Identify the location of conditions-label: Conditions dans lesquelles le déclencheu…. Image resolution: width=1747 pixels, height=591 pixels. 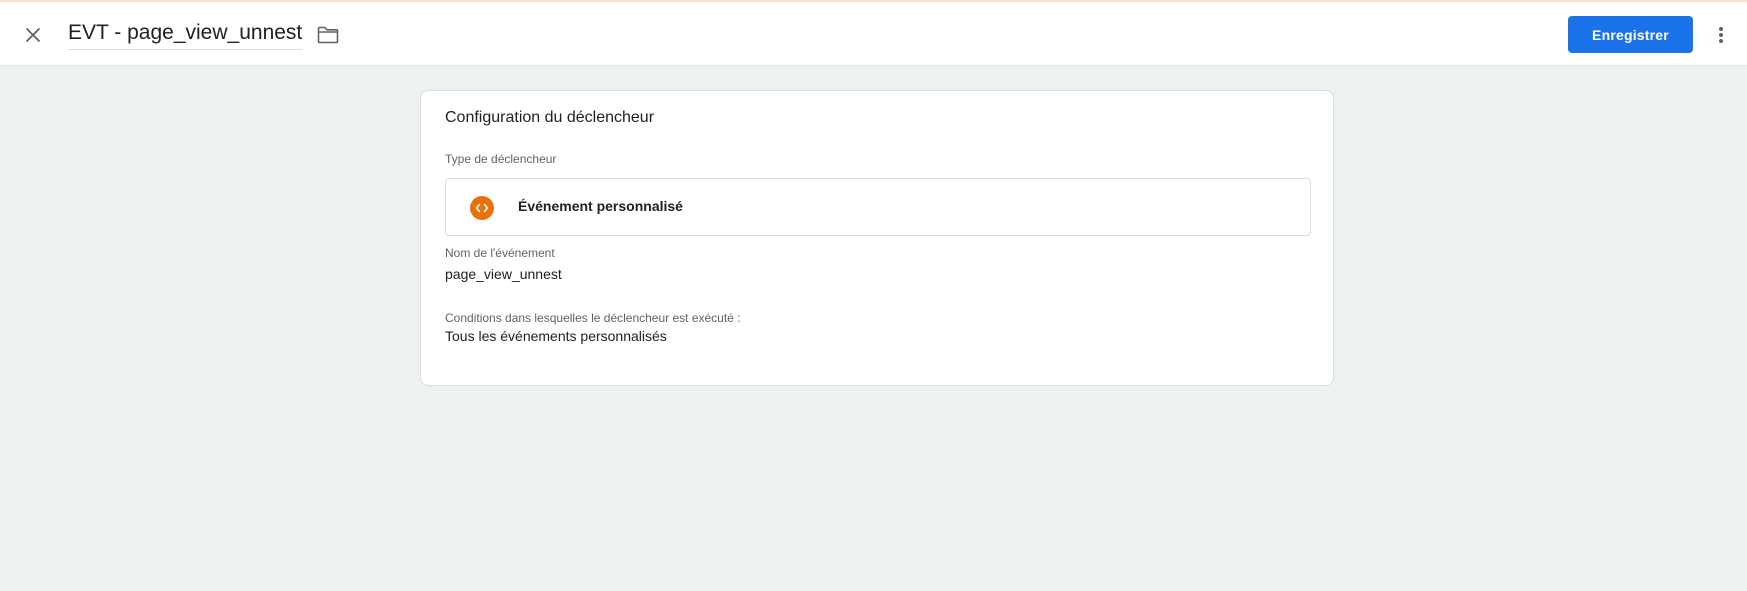
(593, 318).